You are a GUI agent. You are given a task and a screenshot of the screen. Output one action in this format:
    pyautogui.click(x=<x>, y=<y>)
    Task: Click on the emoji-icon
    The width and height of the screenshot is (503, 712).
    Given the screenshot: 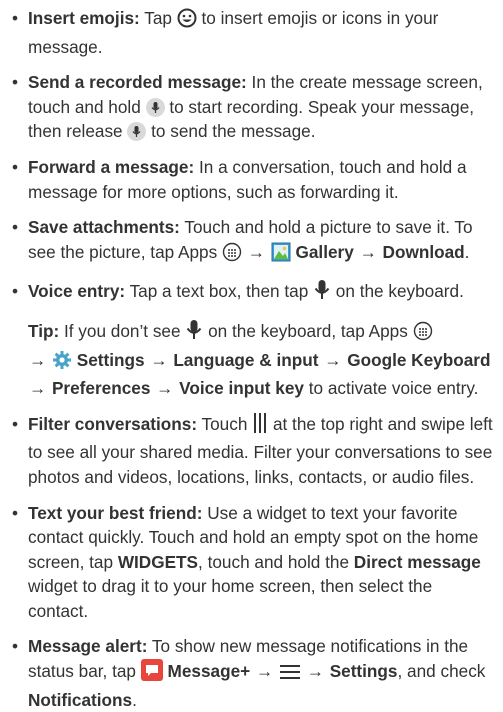 What is the action you would take?
    pyautogui.click(x=187, y=21)
    